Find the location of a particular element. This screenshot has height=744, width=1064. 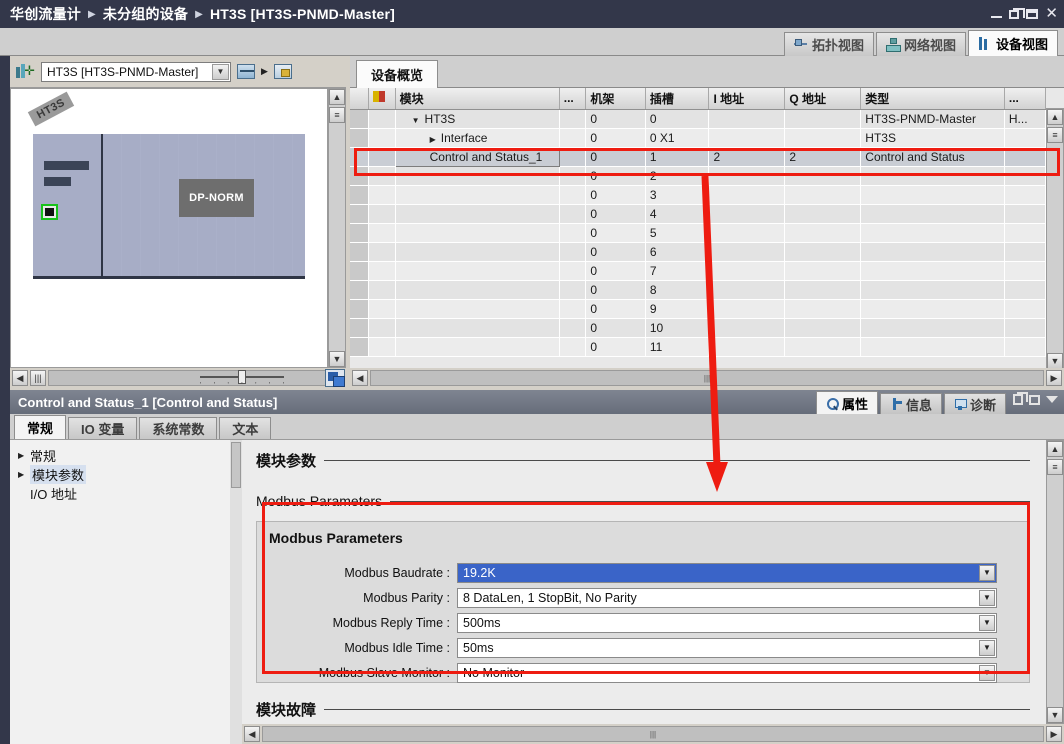

table-row: 04 is located at coordinates (698, 214).